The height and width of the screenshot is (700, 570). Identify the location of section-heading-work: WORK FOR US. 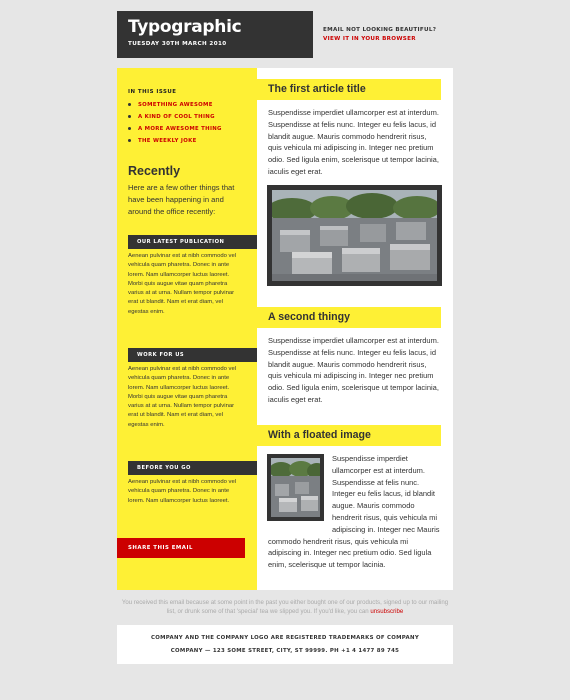
(192, 355).